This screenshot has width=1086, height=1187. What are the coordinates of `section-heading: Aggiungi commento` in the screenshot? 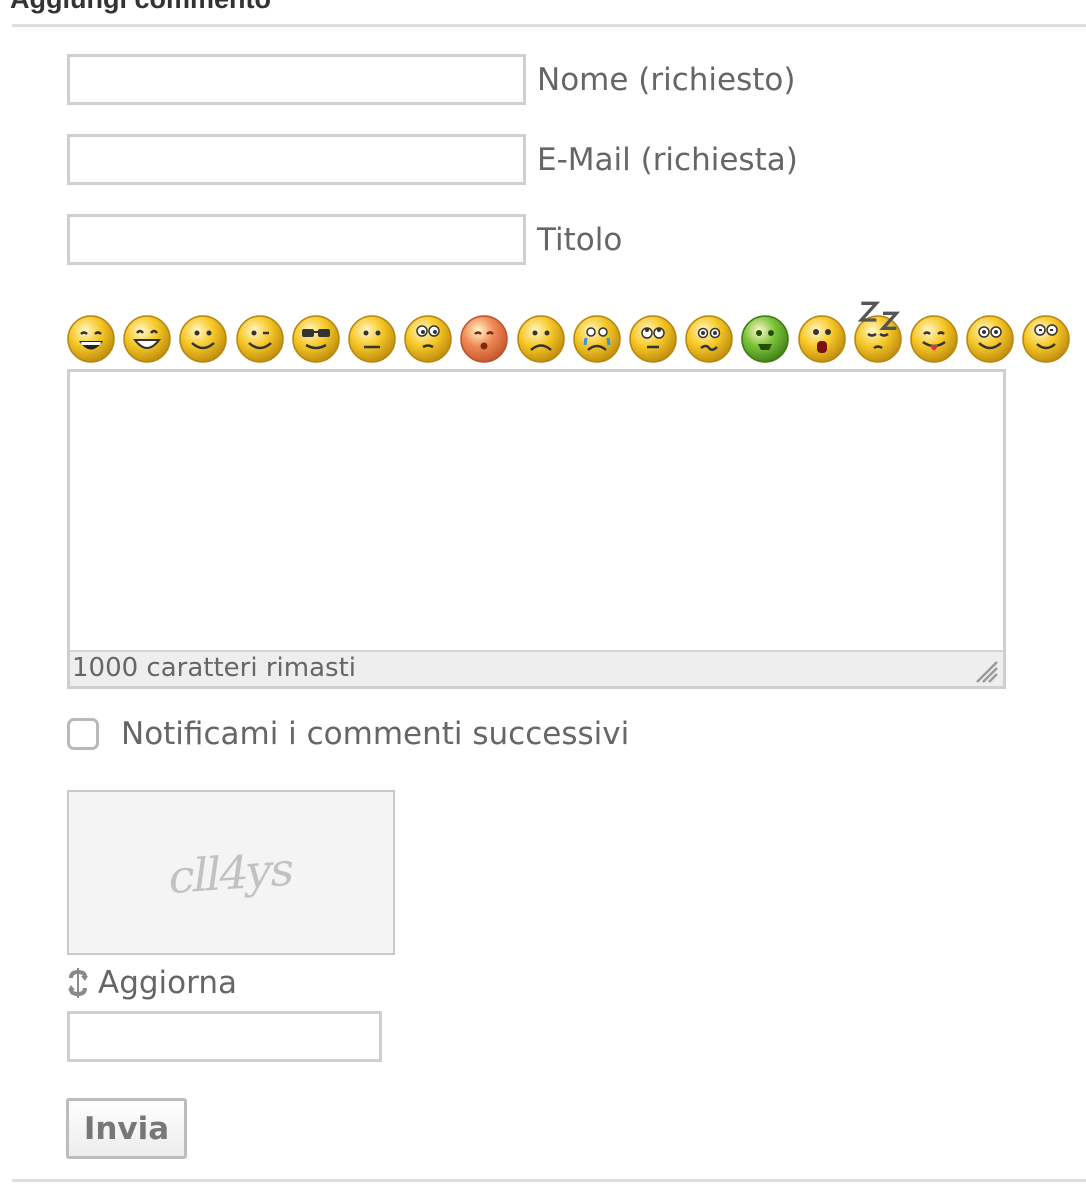 It's located at (140, 7).